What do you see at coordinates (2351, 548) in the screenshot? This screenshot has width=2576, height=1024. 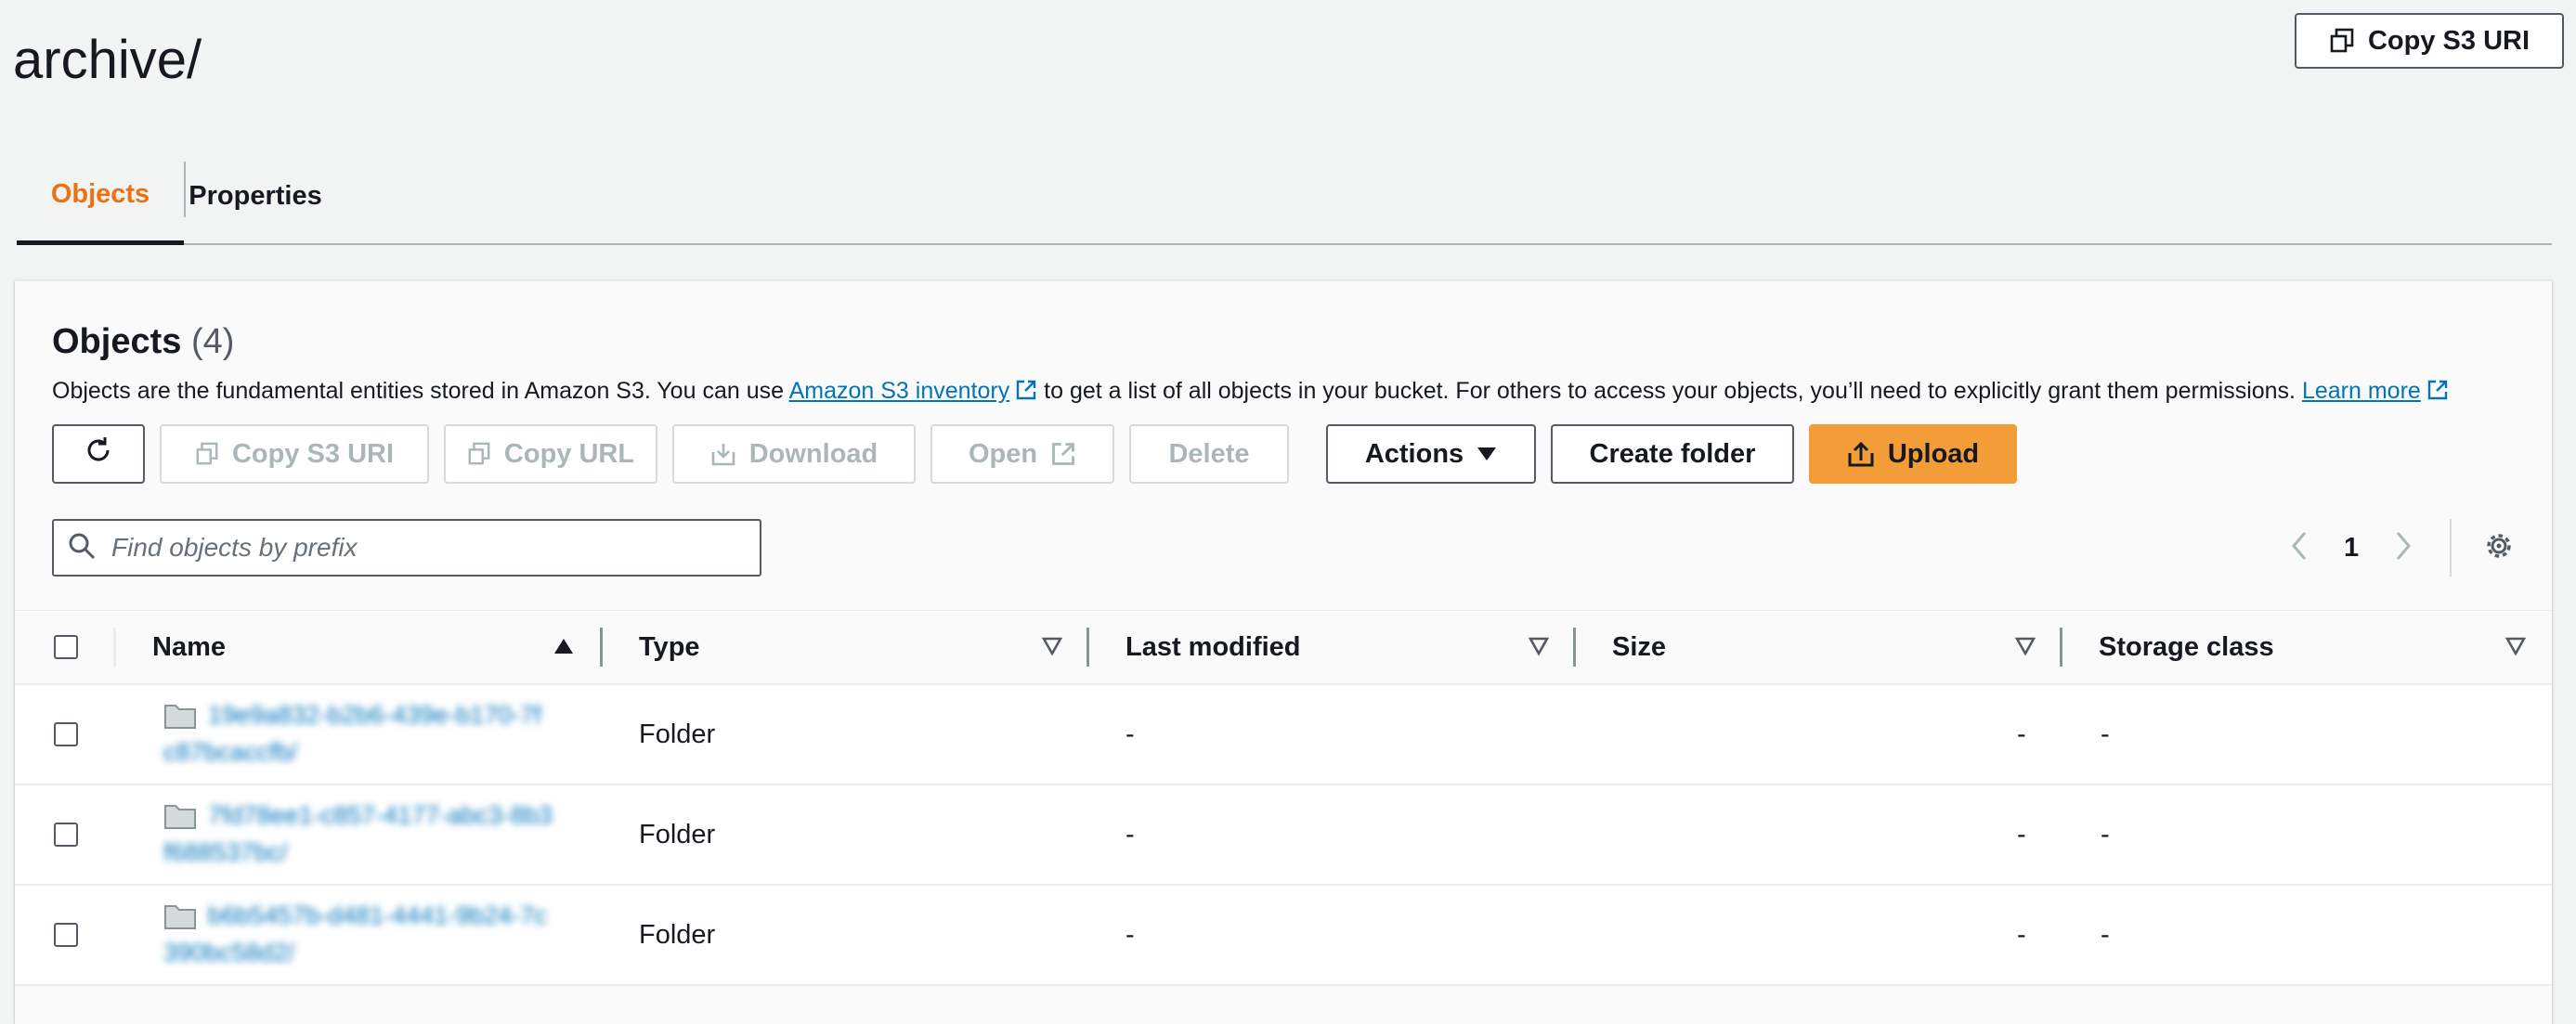 I see `current-page-number: 1` at bounding box center [2351, 548].